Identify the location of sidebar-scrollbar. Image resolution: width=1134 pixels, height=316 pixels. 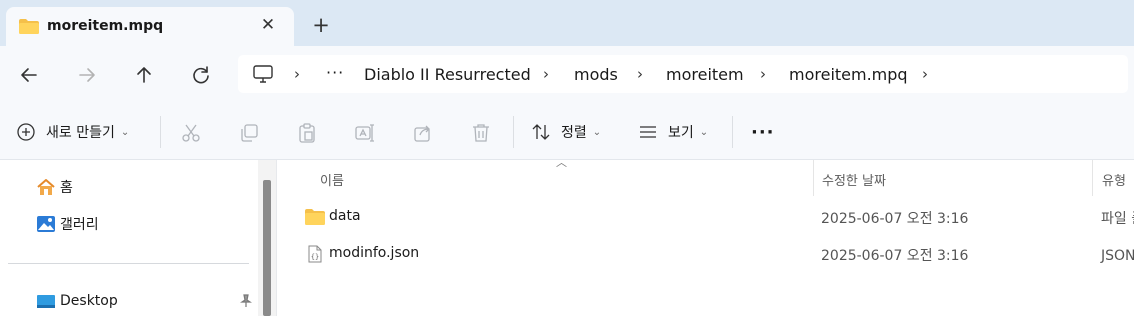
(267, 238).